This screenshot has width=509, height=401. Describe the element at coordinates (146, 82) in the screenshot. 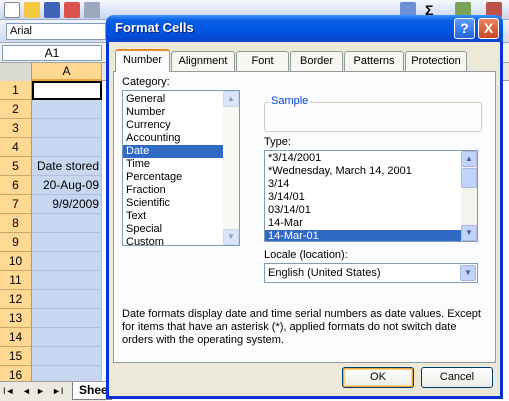

I see `category-label: Category:` at that location.